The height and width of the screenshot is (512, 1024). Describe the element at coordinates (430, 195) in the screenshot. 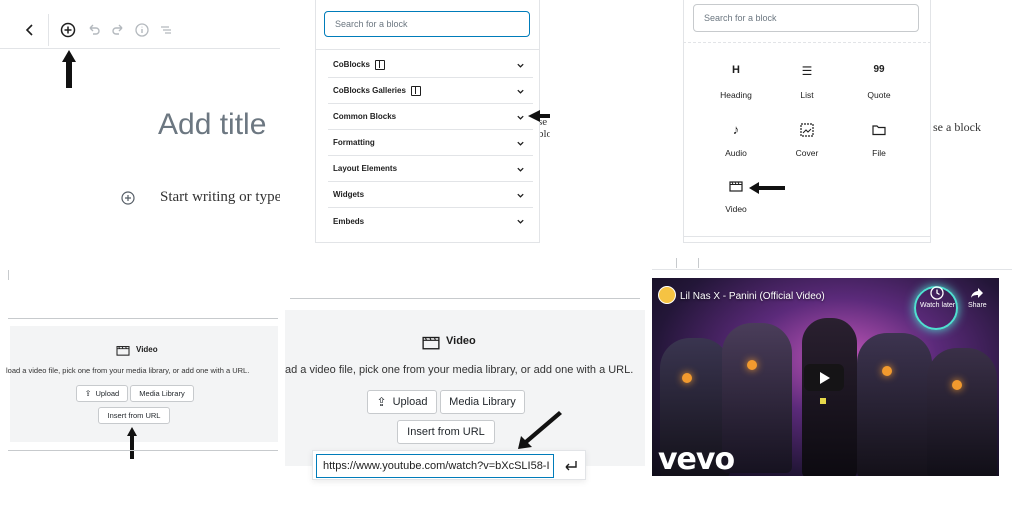

I see `category-widgets: Widgets` at that location.